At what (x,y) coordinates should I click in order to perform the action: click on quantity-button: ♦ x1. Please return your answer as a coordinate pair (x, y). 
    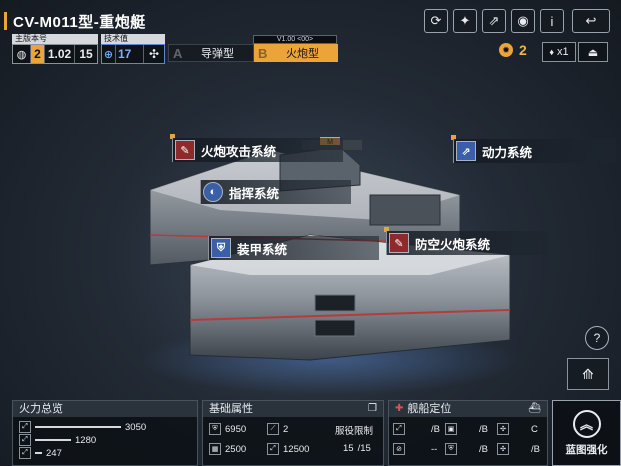
    Looking at the image, I should click on (559, 52).